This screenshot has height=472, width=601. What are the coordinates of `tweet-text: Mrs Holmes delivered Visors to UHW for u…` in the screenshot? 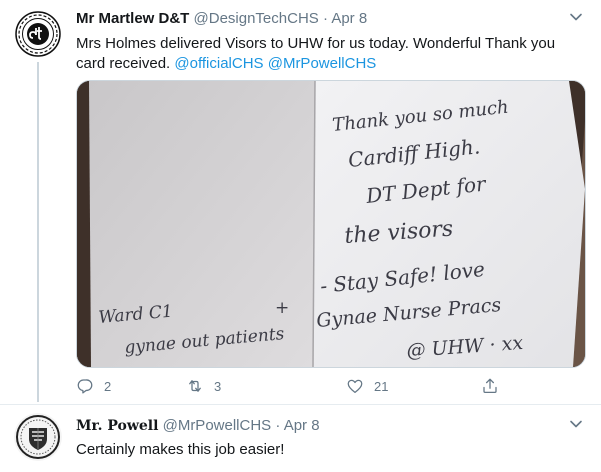 It's located at (326, 54).